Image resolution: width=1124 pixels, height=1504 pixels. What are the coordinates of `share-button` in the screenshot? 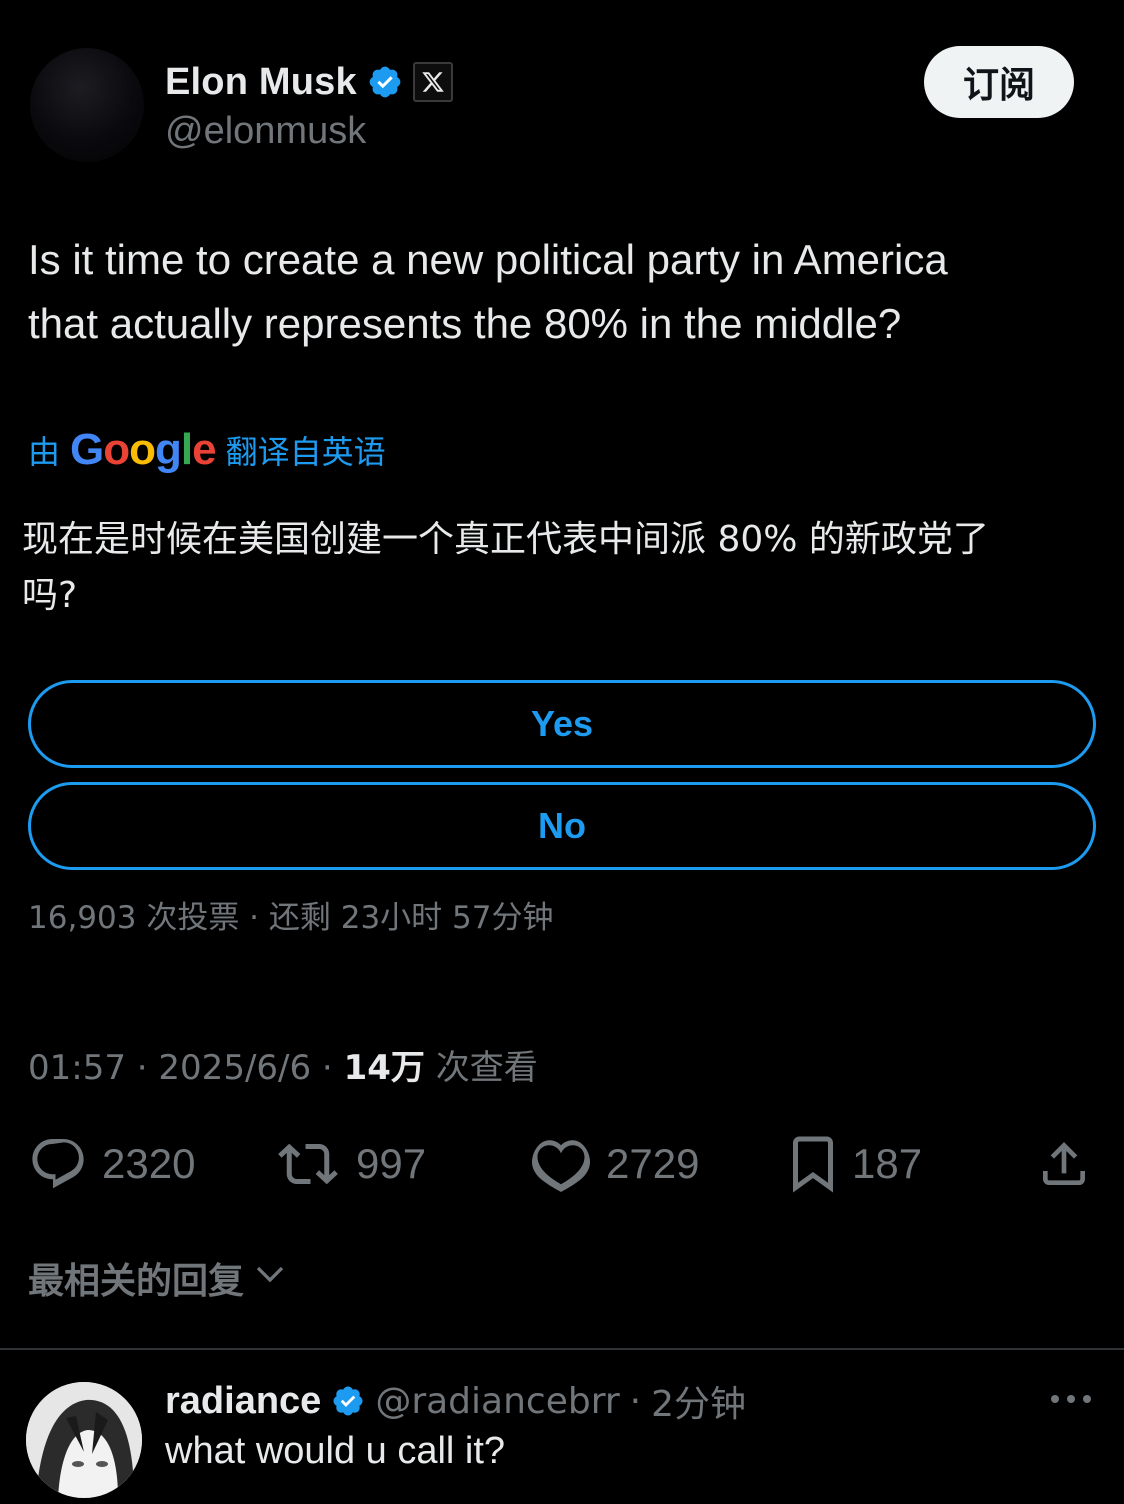 It's located at (1064, 1164).